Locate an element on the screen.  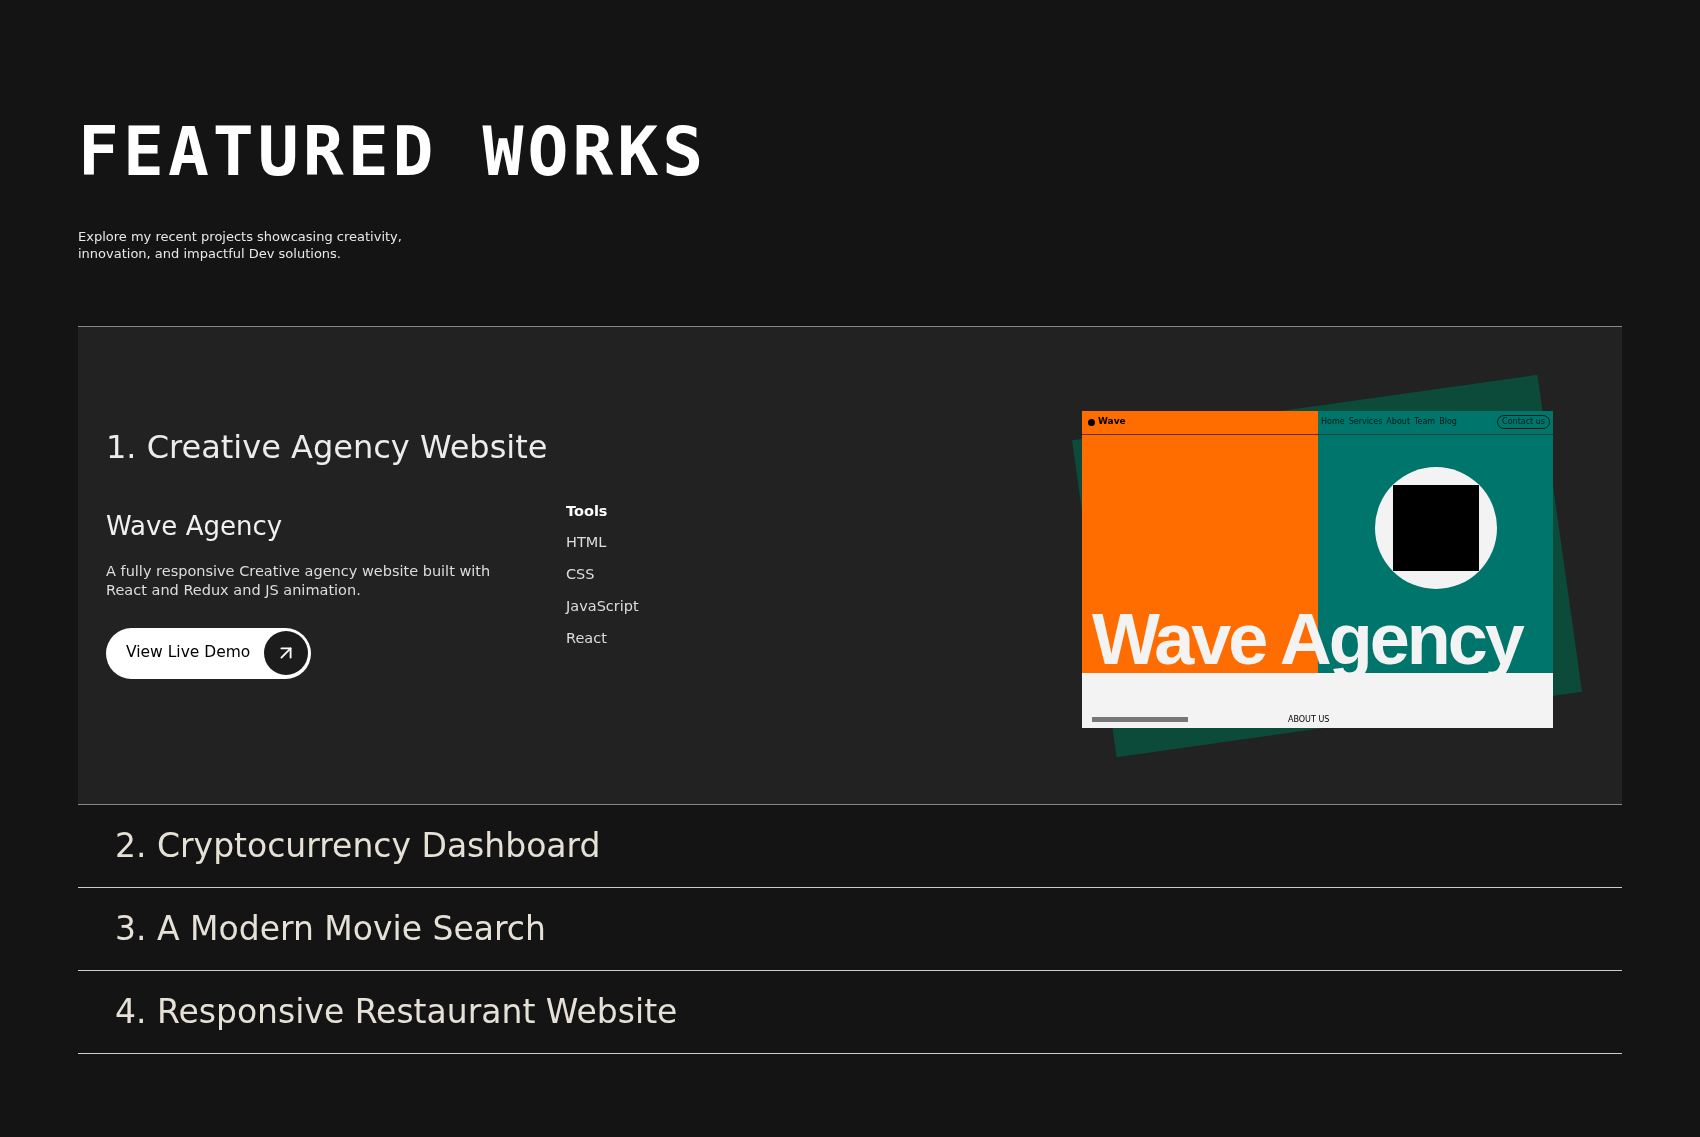
project-row: 3. A Modern Movie Search is located at coordinates (850, 929).